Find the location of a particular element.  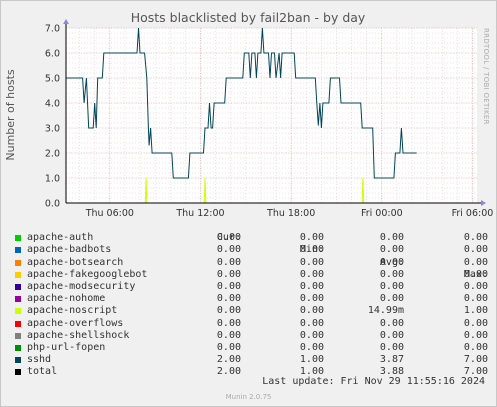

legend-header: Cur: Min: Avg: Max: is located at coordinates (250, 250).